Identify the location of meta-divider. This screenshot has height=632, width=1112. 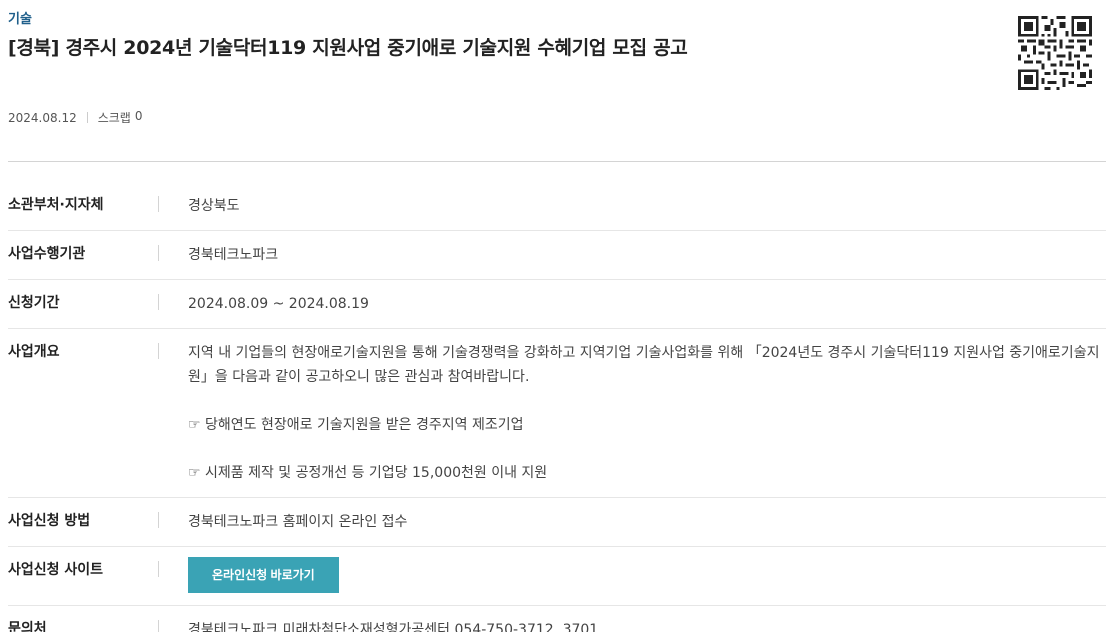
(87, 117).